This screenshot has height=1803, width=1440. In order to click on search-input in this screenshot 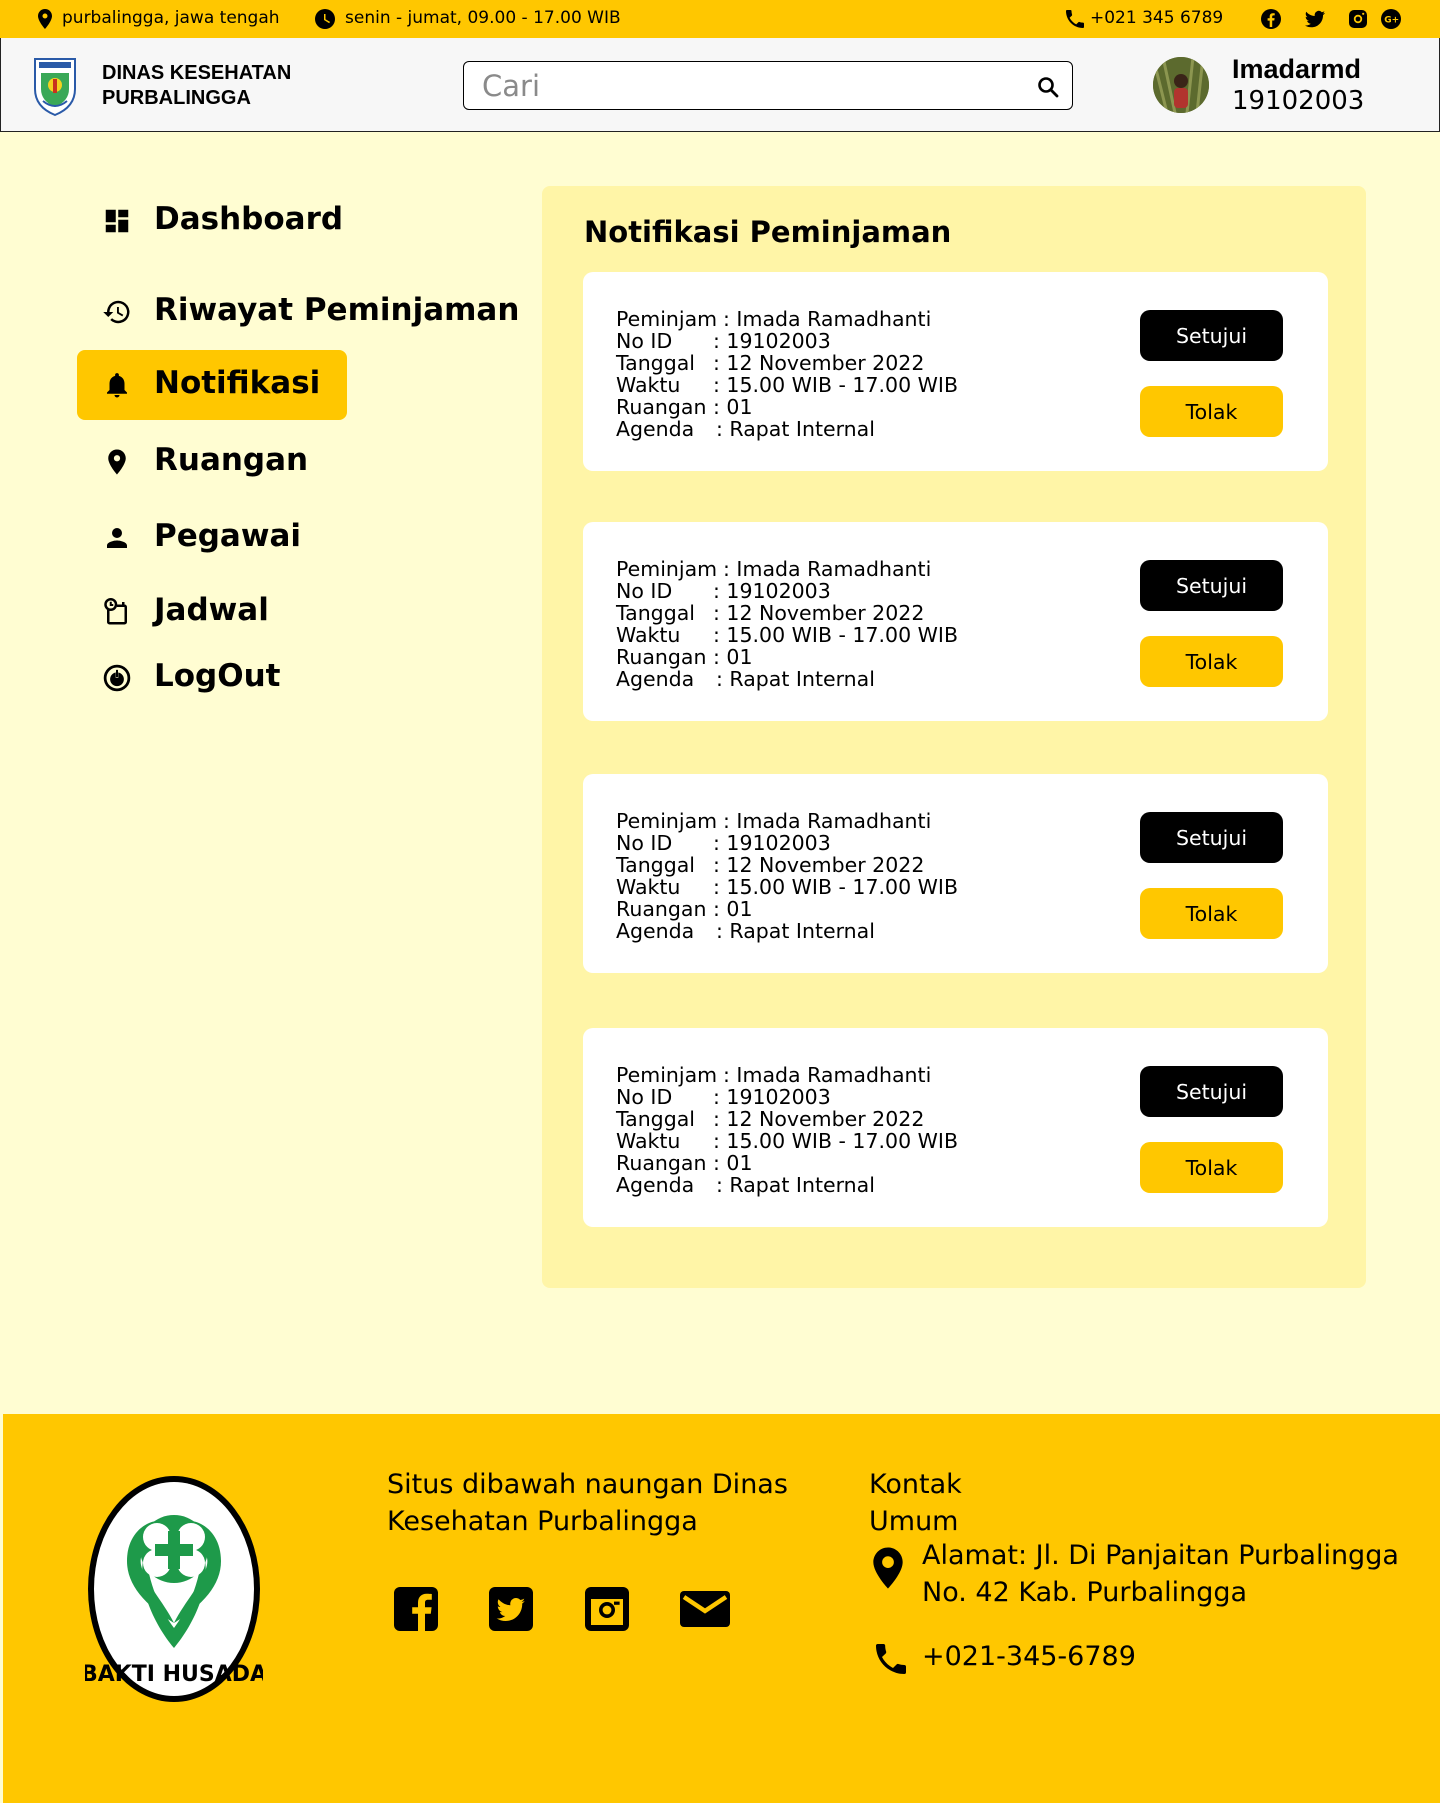, I will do `click(742, 86)`.